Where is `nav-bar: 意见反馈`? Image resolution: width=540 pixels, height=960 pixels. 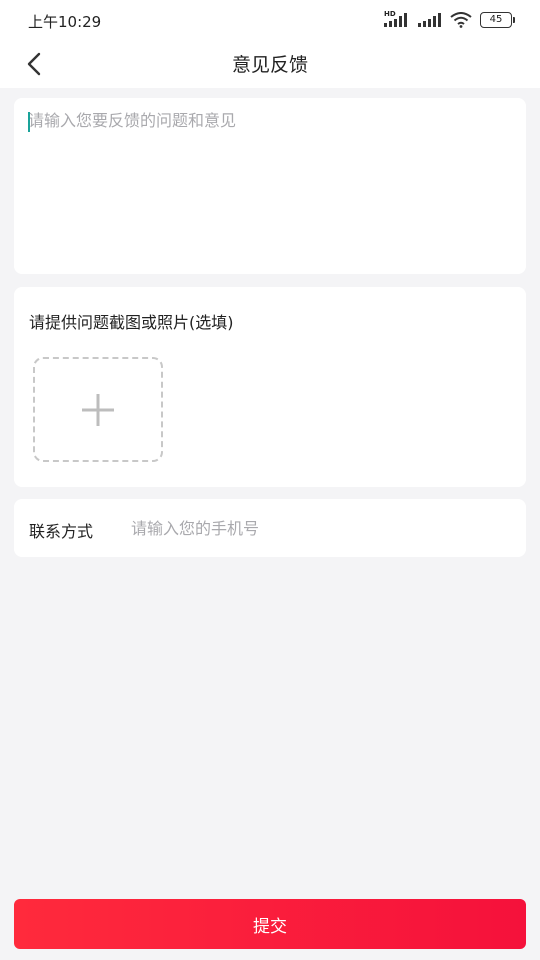
nav-bar: 意见反馈 is located at coordinates (270, 64).